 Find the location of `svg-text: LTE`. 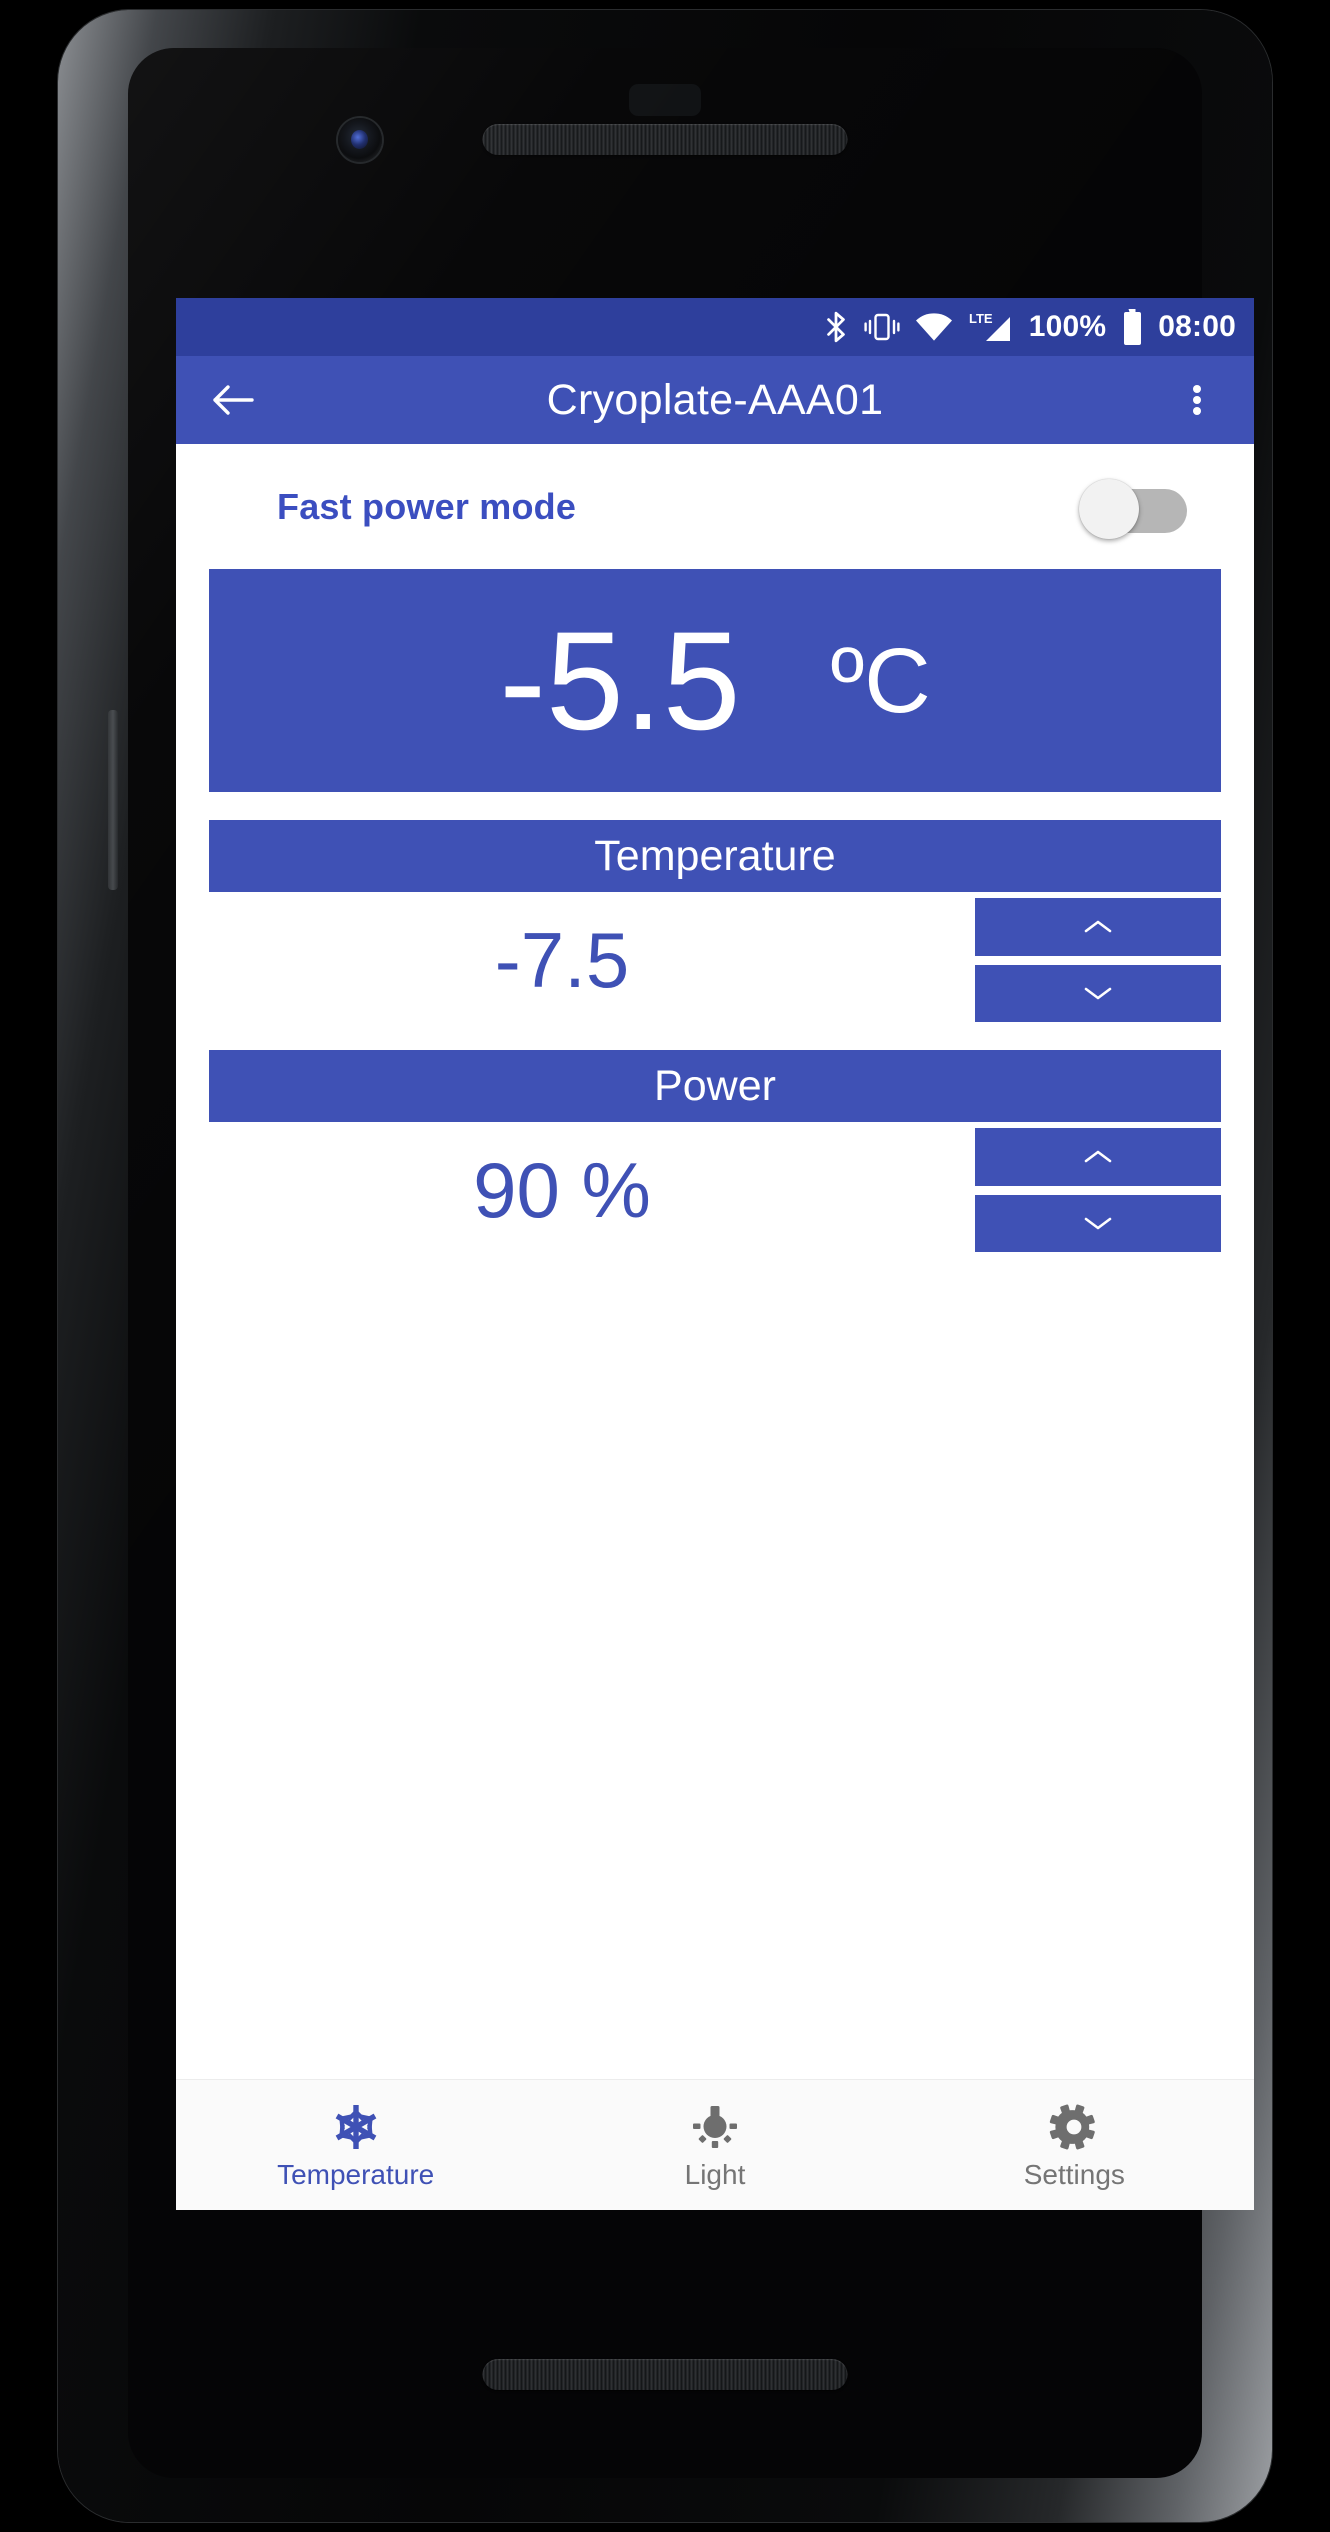

svg-text: LTE is located at coordinates (981, 318).